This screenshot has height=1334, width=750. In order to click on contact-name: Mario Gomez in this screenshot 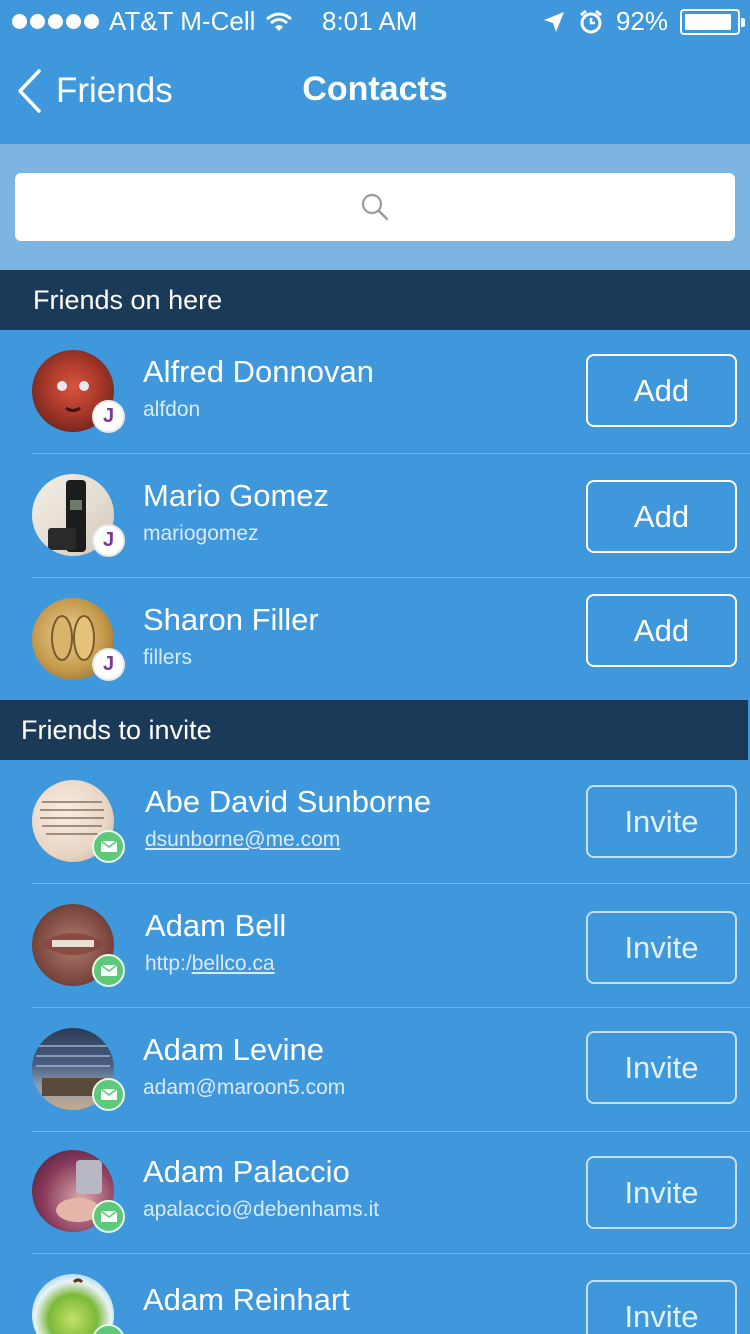, I will do `click(236, 495)`.